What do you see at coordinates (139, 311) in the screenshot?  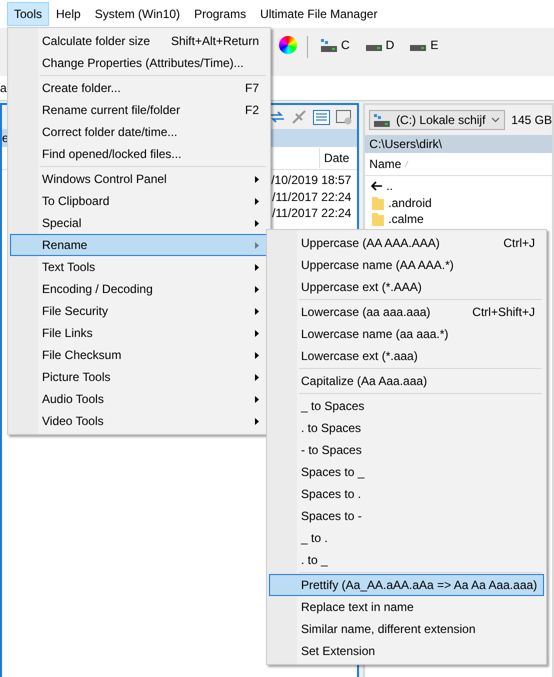 I see `menu-item: File Security` at bounding box center [139, 311].